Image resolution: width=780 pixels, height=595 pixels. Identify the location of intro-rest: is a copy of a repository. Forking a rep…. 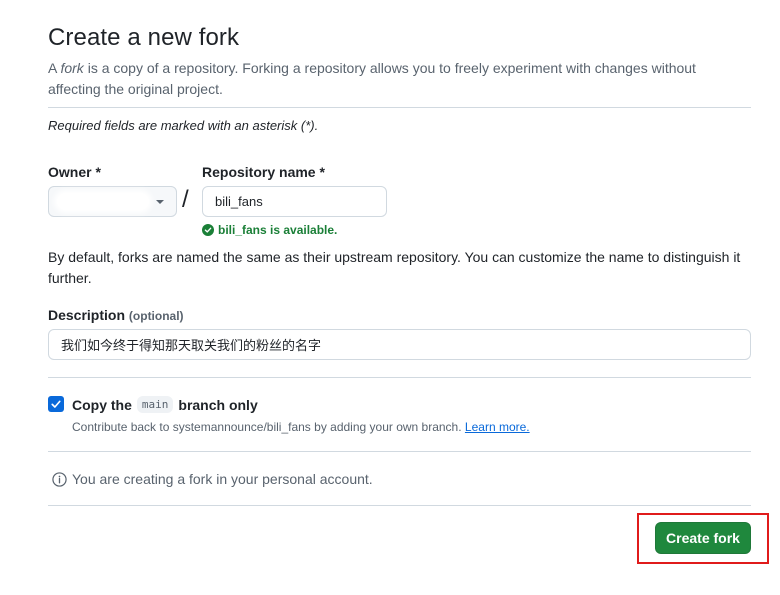
(372, 78).